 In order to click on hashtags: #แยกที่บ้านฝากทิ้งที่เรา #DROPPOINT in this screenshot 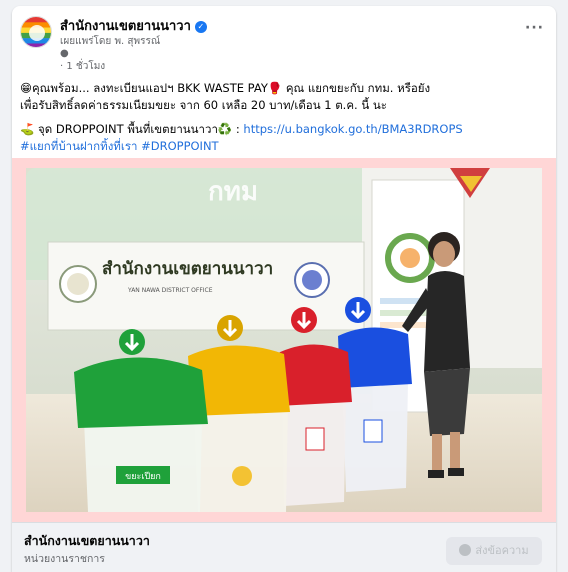, I will do `click(284, 146)`.